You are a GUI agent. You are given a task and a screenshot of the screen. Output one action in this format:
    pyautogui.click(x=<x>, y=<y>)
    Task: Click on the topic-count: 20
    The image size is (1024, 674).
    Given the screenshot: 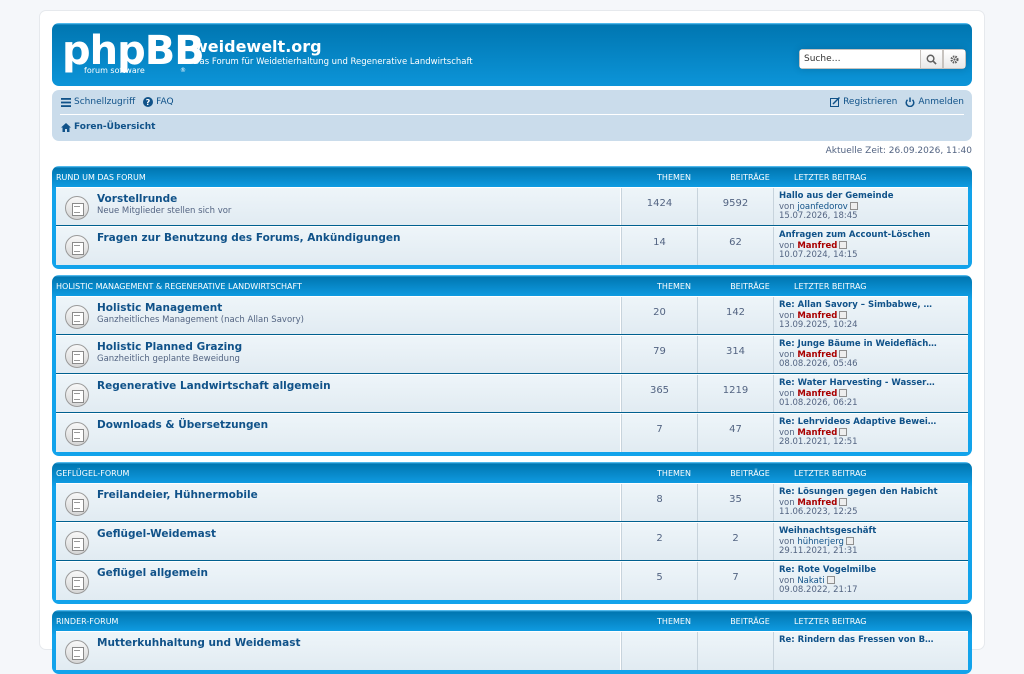 What is the action you would take?
    pyautogui.click(x=659, y=315)
    